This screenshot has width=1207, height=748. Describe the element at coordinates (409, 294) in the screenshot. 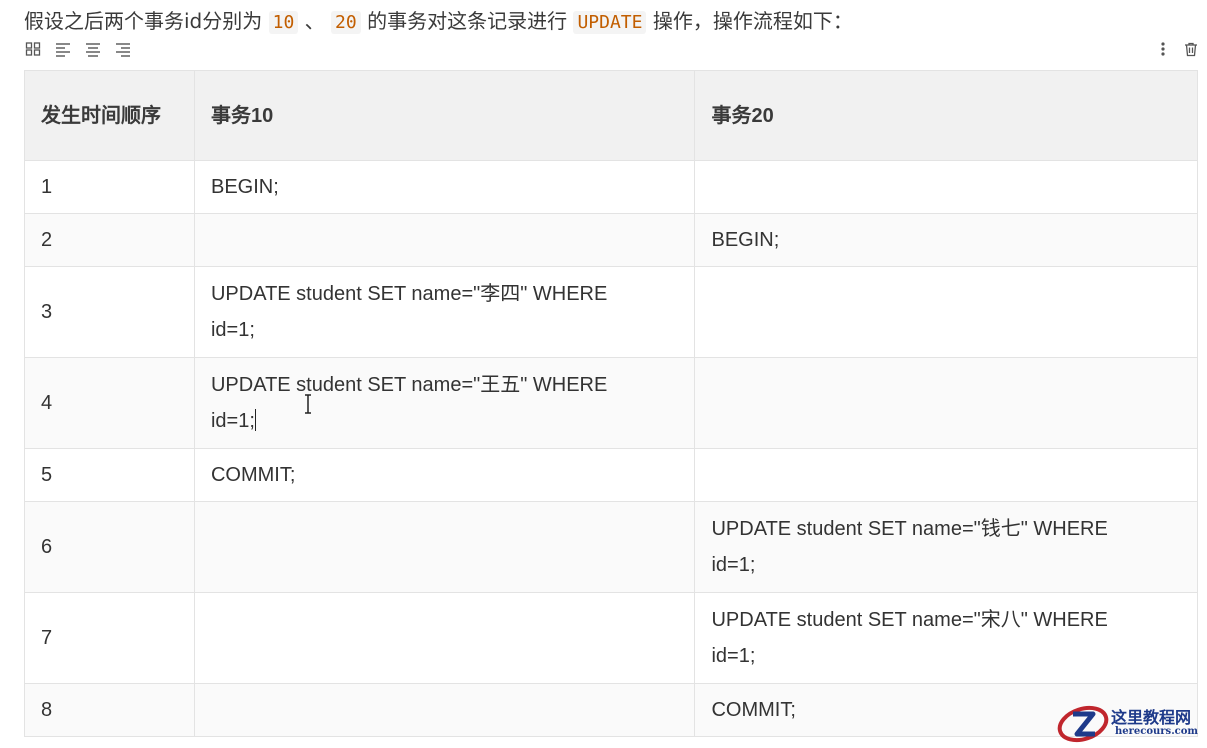

I see `cell-text-line-1: UPDATE student SET name="李四" WHERE` at that location.